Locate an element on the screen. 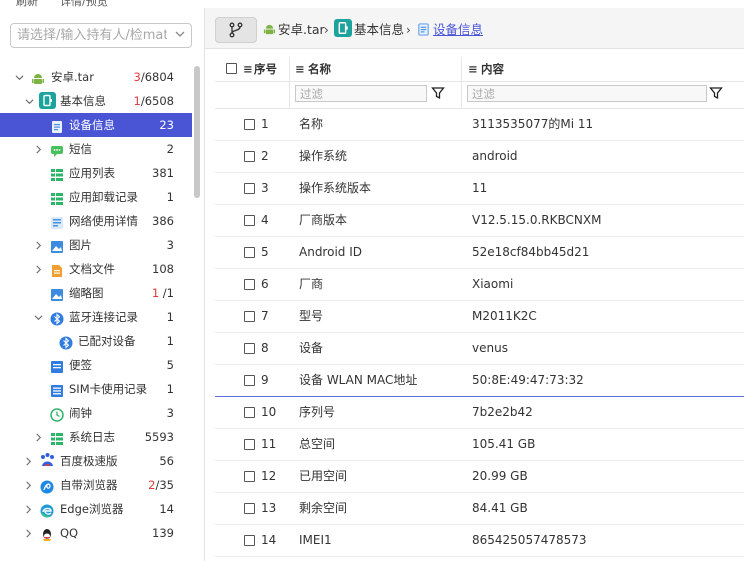  tree-item-count: 1 is located at coordinates (170, 341).